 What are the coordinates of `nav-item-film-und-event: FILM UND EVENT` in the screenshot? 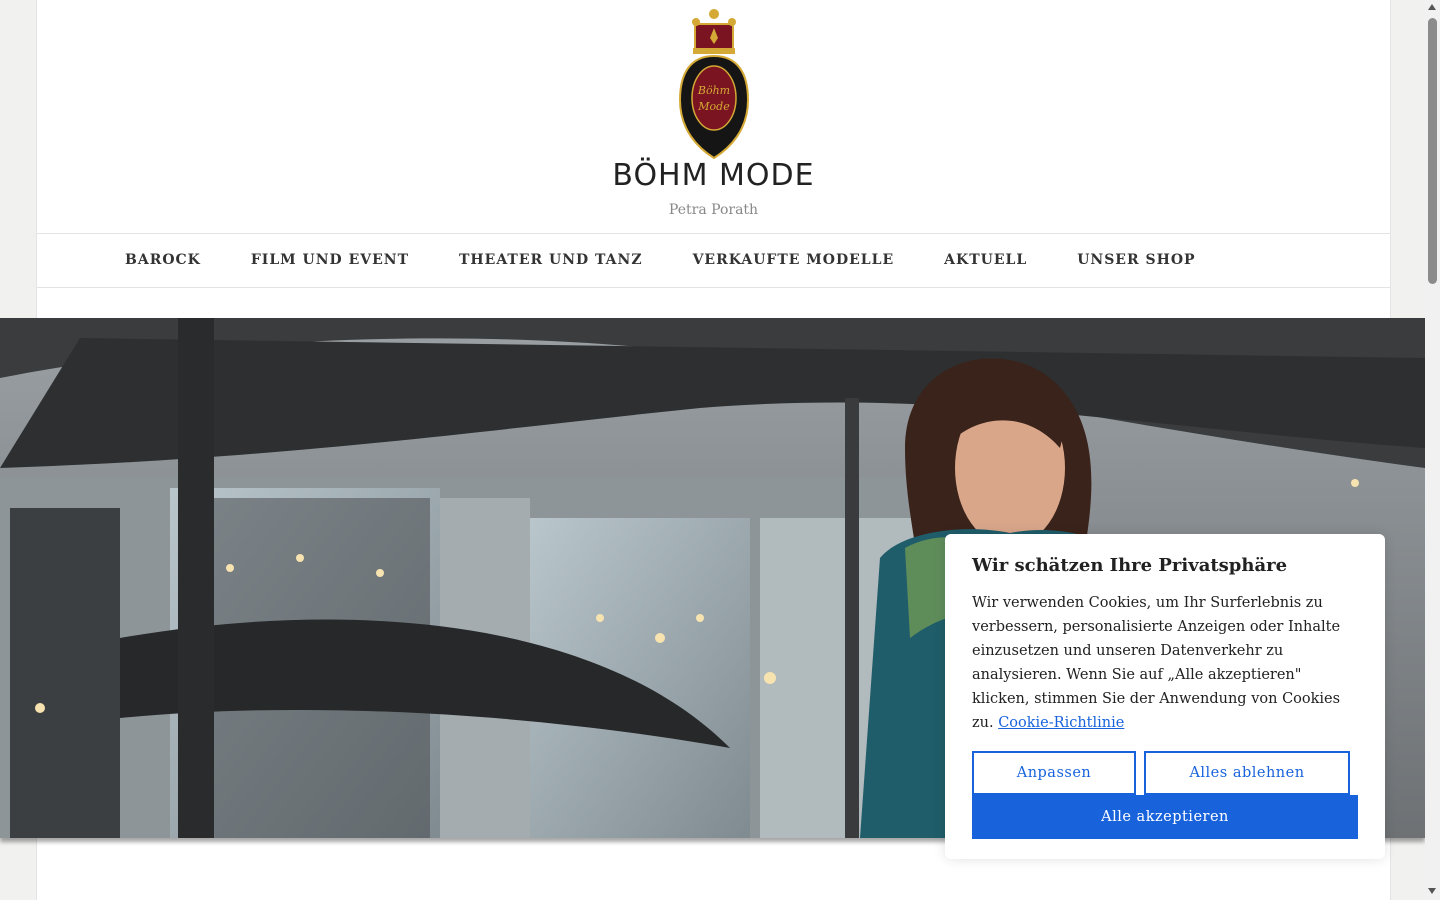 It's located at (330, 260).